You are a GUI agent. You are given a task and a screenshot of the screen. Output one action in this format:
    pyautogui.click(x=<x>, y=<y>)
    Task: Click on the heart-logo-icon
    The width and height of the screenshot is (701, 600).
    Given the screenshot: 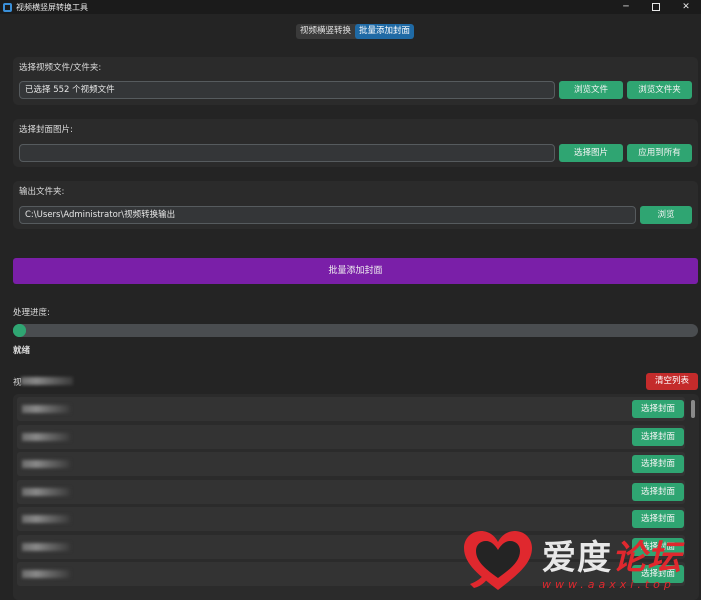 What is the action you would take?
    pyautogui.click(x=498, y=560)
    